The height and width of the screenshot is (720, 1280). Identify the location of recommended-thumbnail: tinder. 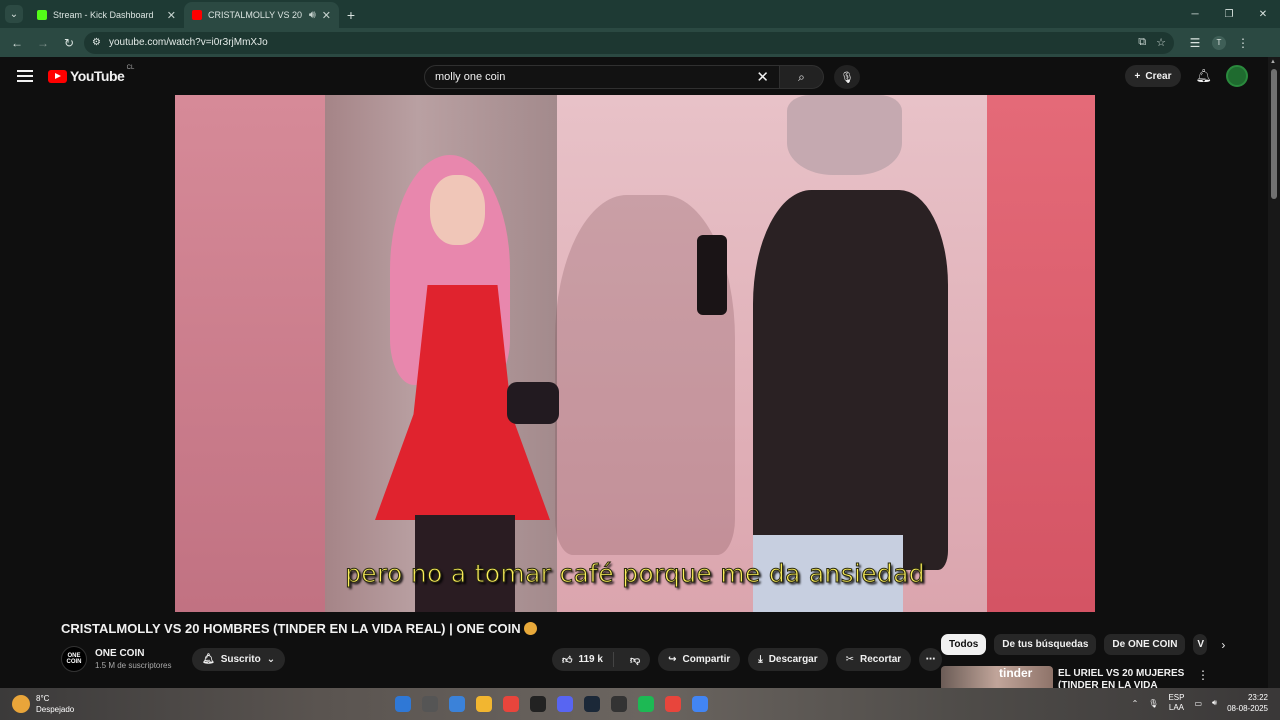
(997, 677).